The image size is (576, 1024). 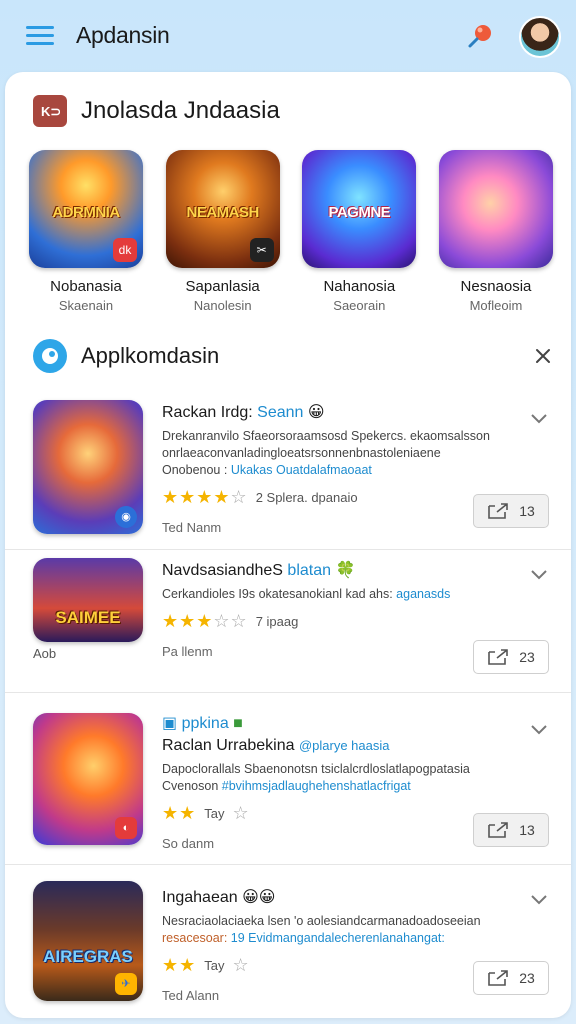 I want to click on featured-sub: Mofleoim, so click(x=496, y=305).